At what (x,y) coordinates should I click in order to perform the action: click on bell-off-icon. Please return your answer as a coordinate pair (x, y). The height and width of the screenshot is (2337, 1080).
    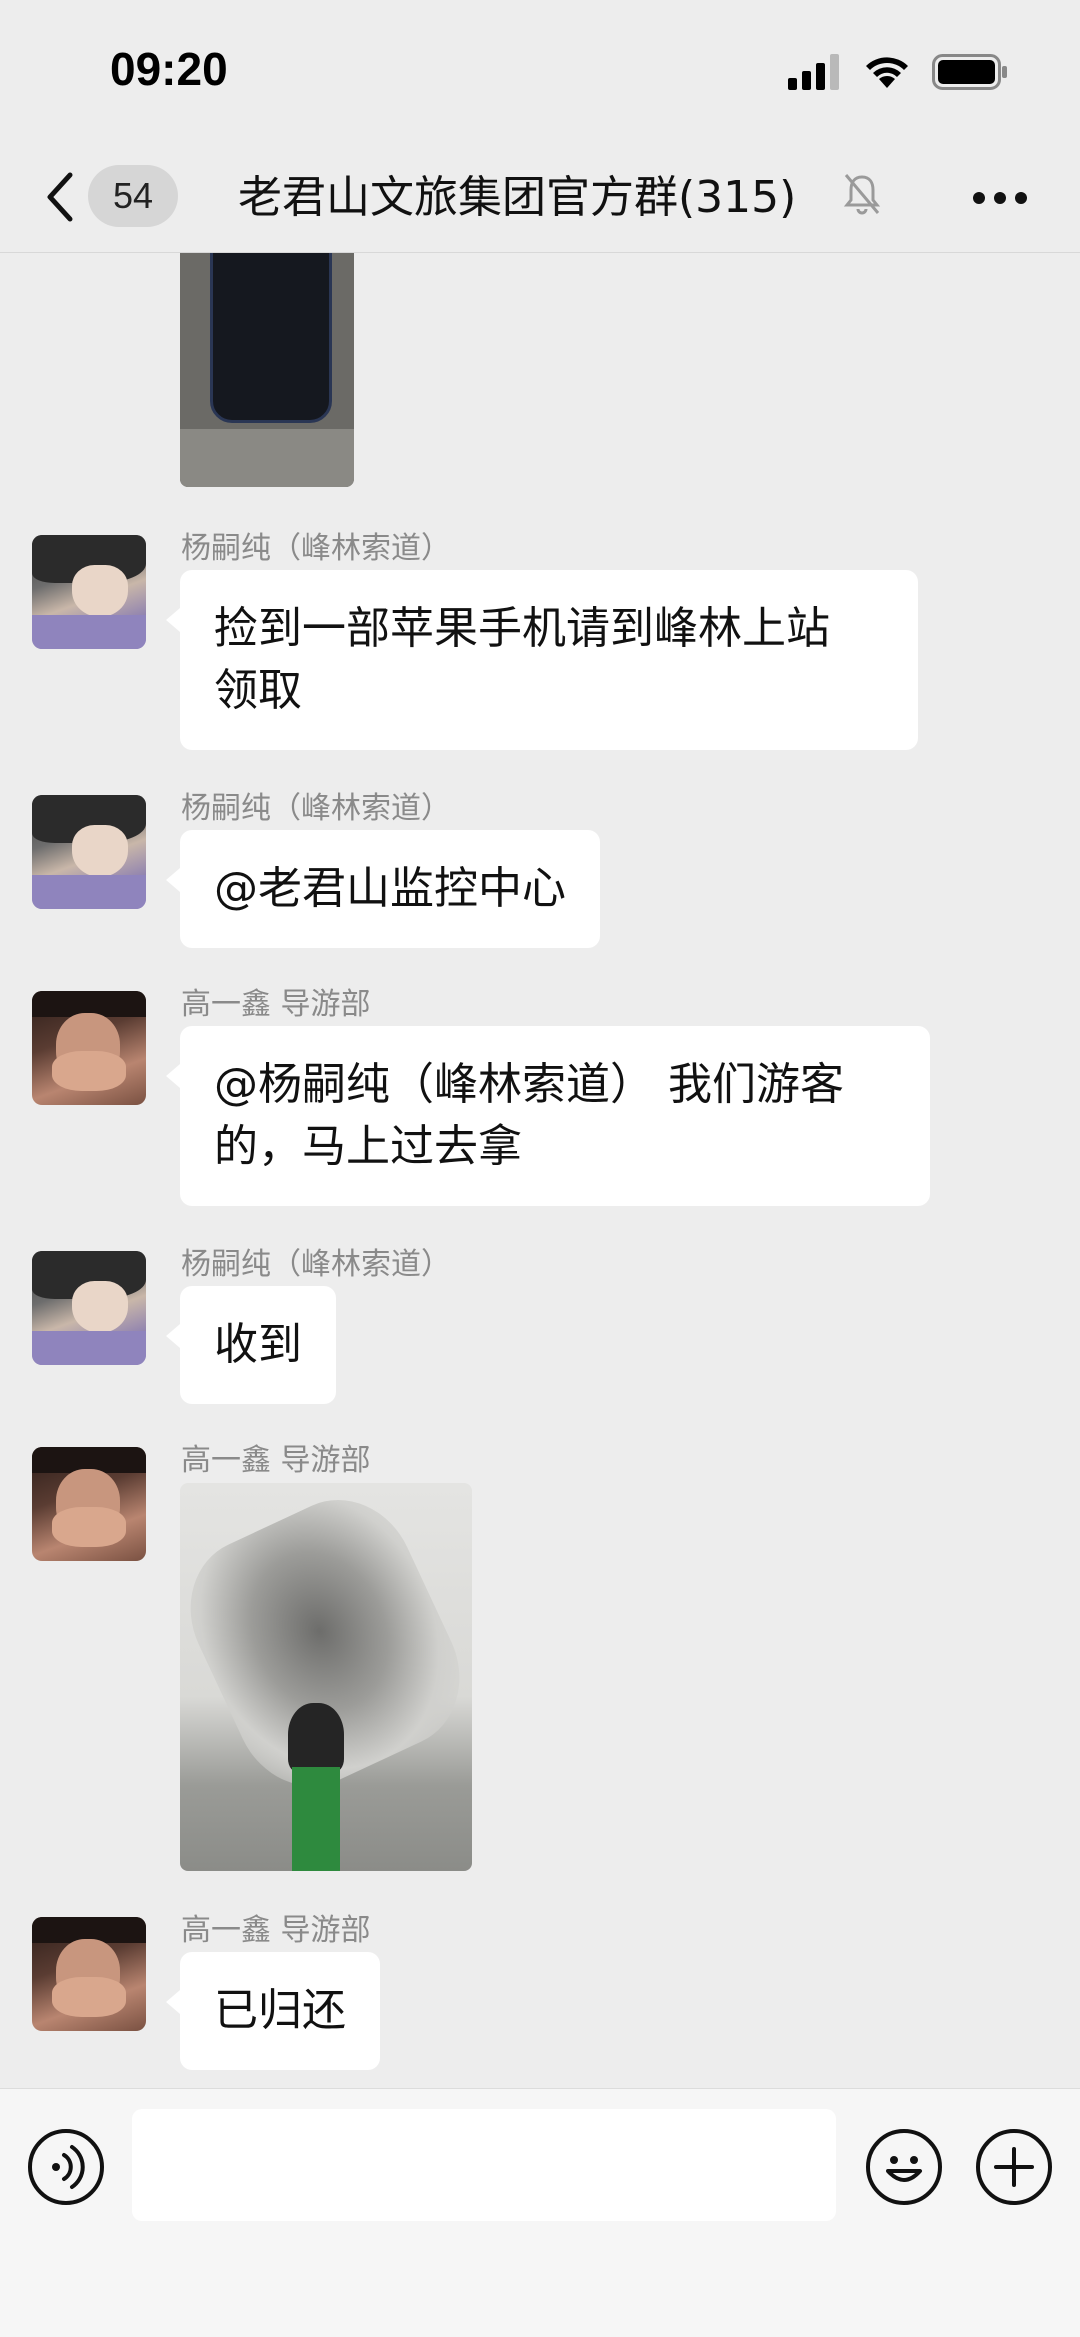
    Looking at the image, I should click on (862, 194).